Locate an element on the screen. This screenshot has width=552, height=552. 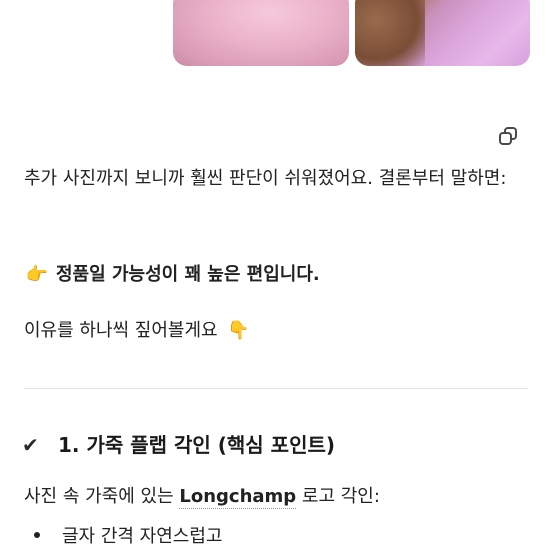
reasons-intro-line: 이유를 하나씩 짚어볼게요 👇 is located at coordinates (138, 331).